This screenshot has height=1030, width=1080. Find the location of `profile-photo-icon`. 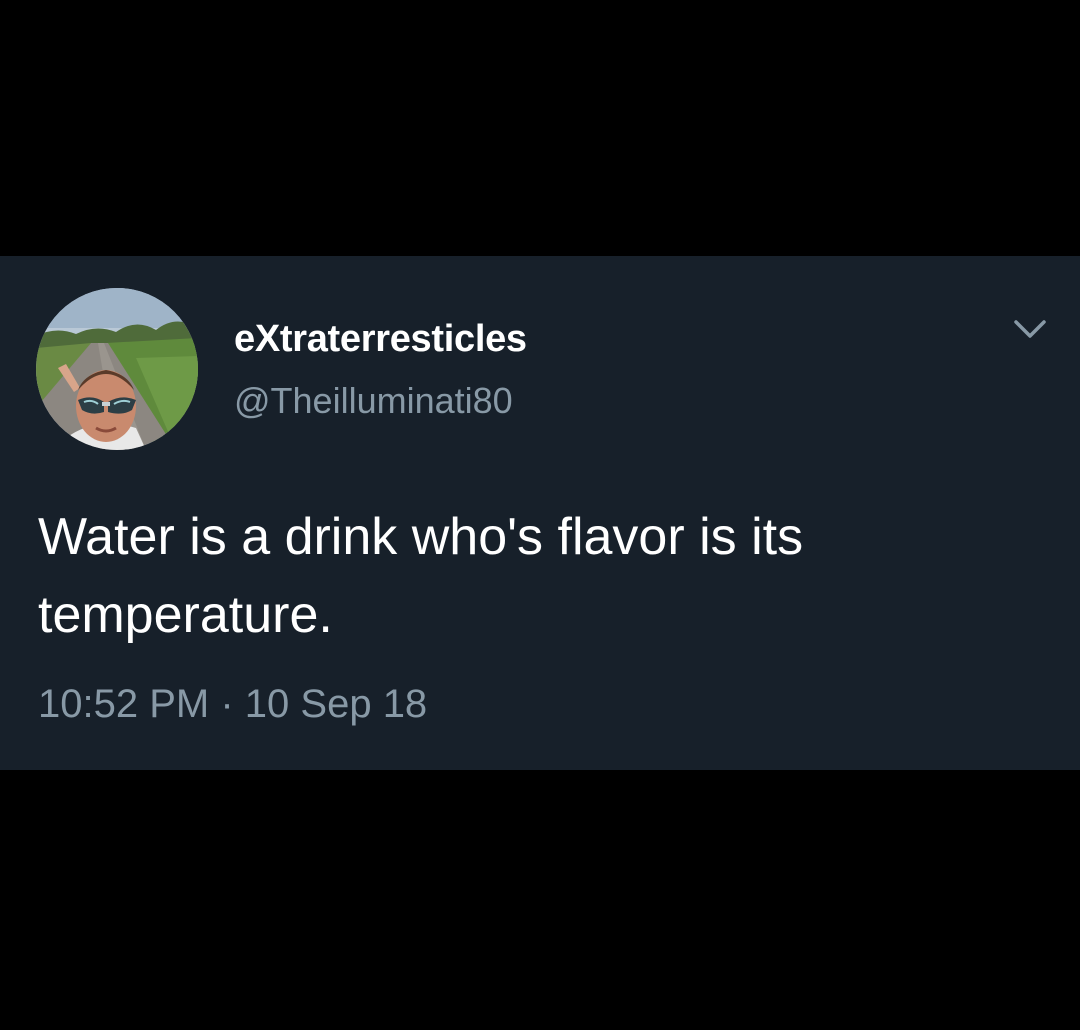

profile-photo-icon is located at coordinates (117, 369).